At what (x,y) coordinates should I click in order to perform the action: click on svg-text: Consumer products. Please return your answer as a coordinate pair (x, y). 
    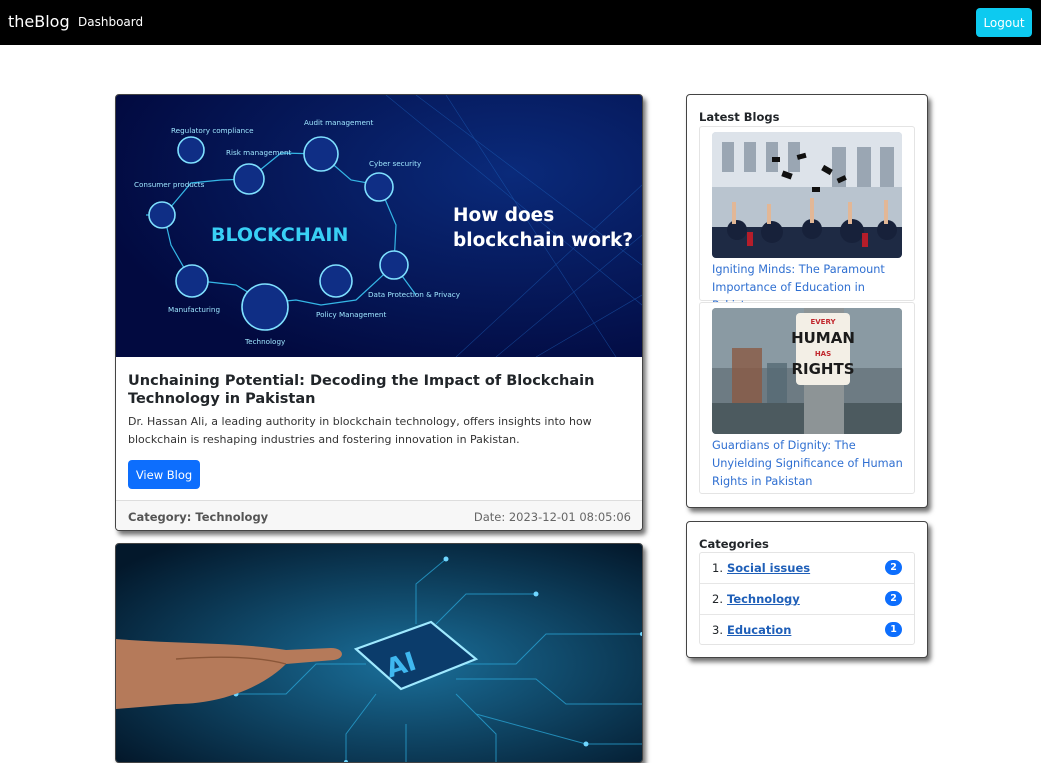
    Looking at the image, I should click on (169, 184).